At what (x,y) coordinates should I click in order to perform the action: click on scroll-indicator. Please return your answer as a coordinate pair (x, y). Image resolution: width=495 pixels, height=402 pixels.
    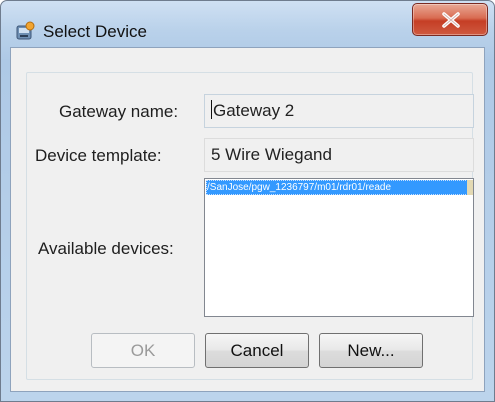
    Looking at the image, I should click on (470, 187).